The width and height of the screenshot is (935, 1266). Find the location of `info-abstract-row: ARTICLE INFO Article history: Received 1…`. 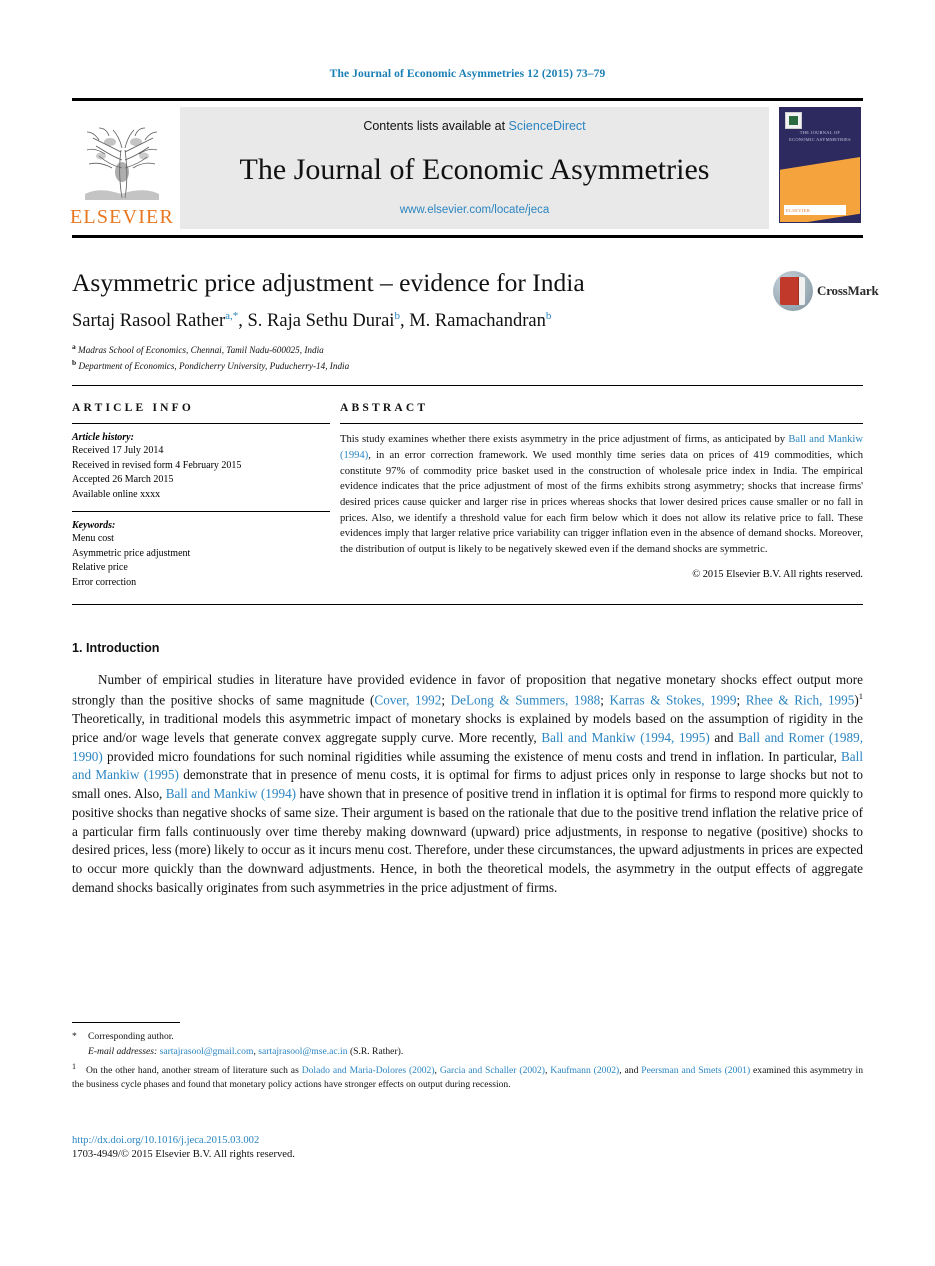

info-abstract-row: ARTICLE INFO Article history: Received 1… is located at coordinates (467, 496).